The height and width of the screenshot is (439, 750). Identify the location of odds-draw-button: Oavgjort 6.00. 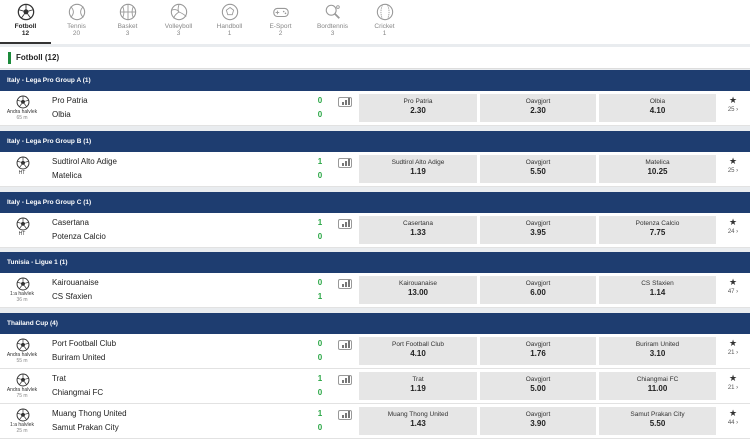
(538, 290).